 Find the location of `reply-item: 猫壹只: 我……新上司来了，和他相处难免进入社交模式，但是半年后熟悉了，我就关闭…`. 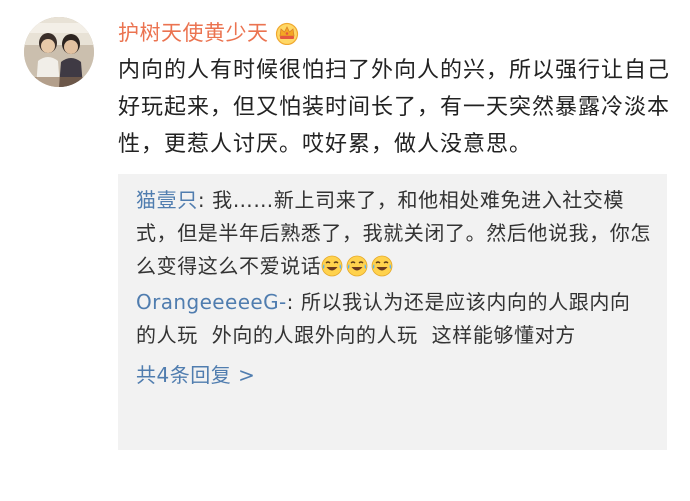

reply-item: 猫壹只: 我……新上司来了，和他相处难免进入社交模式，但是半年后熟悉了，我就关闭… is located at coordinates (393, 233).